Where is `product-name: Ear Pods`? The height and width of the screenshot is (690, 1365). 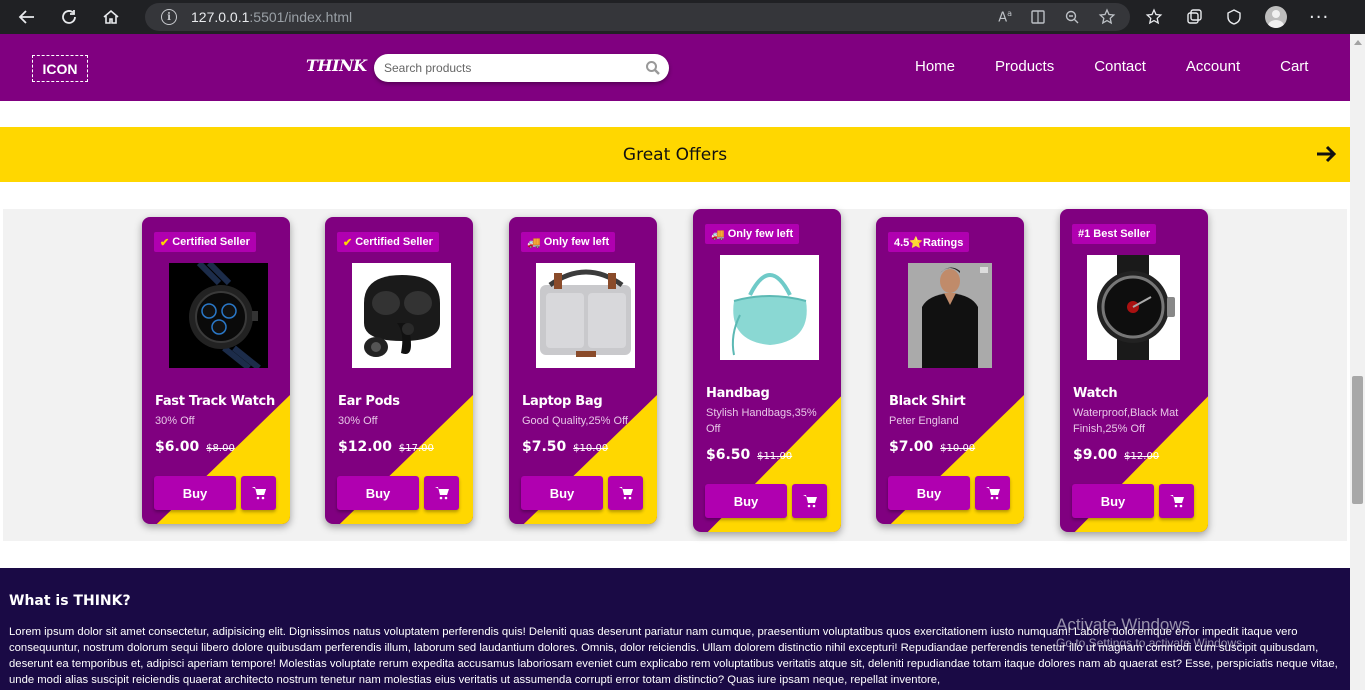
product-name: Ear Pods is located at coordinates (369, 401).